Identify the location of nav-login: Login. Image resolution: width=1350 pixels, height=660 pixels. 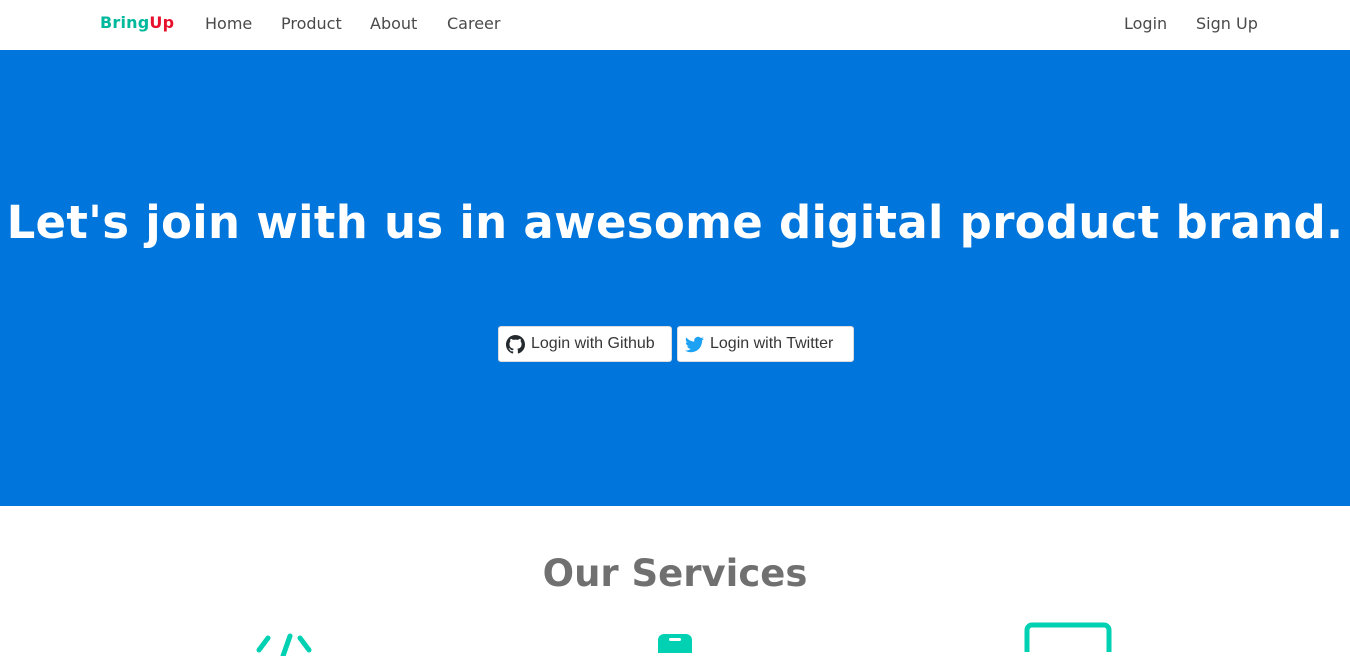
(1145, 23).